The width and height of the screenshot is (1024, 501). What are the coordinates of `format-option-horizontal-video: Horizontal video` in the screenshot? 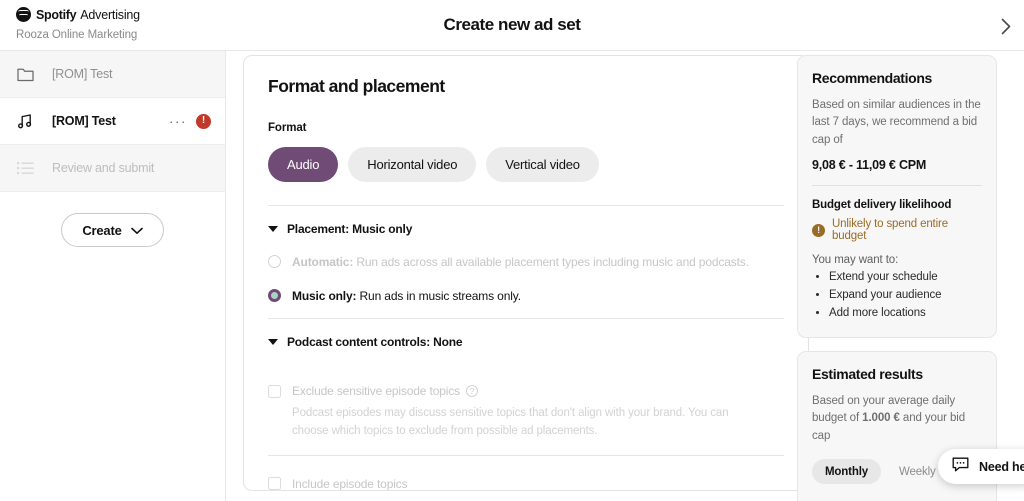 It's located at (412, 164).